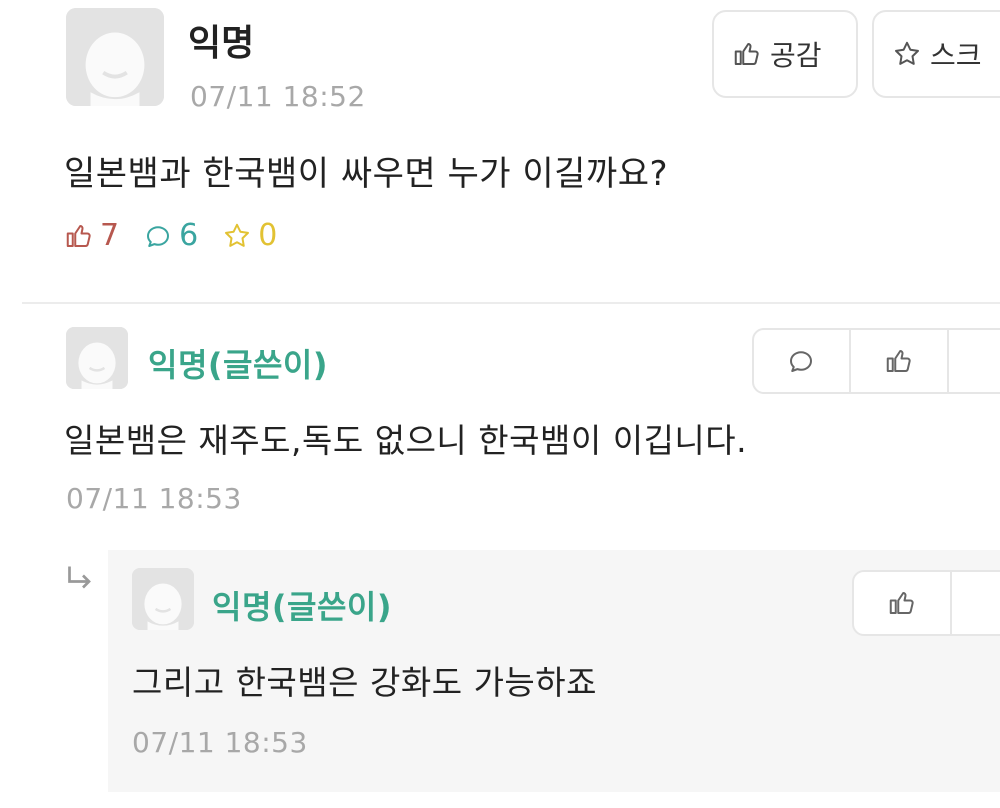 The height and width of the screenshot is (808, 1000). Describe the element at coordinates (365, 682) in the screenshot. I see `reply-text: 그리고 한국뱀은 강화도 가능하죠` at that location.